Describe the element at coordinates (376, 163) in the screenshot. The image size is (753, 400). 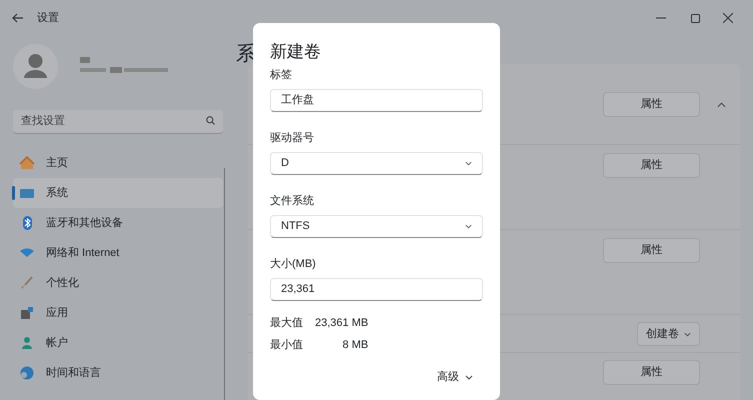
I see `dropdown: D` at that location.